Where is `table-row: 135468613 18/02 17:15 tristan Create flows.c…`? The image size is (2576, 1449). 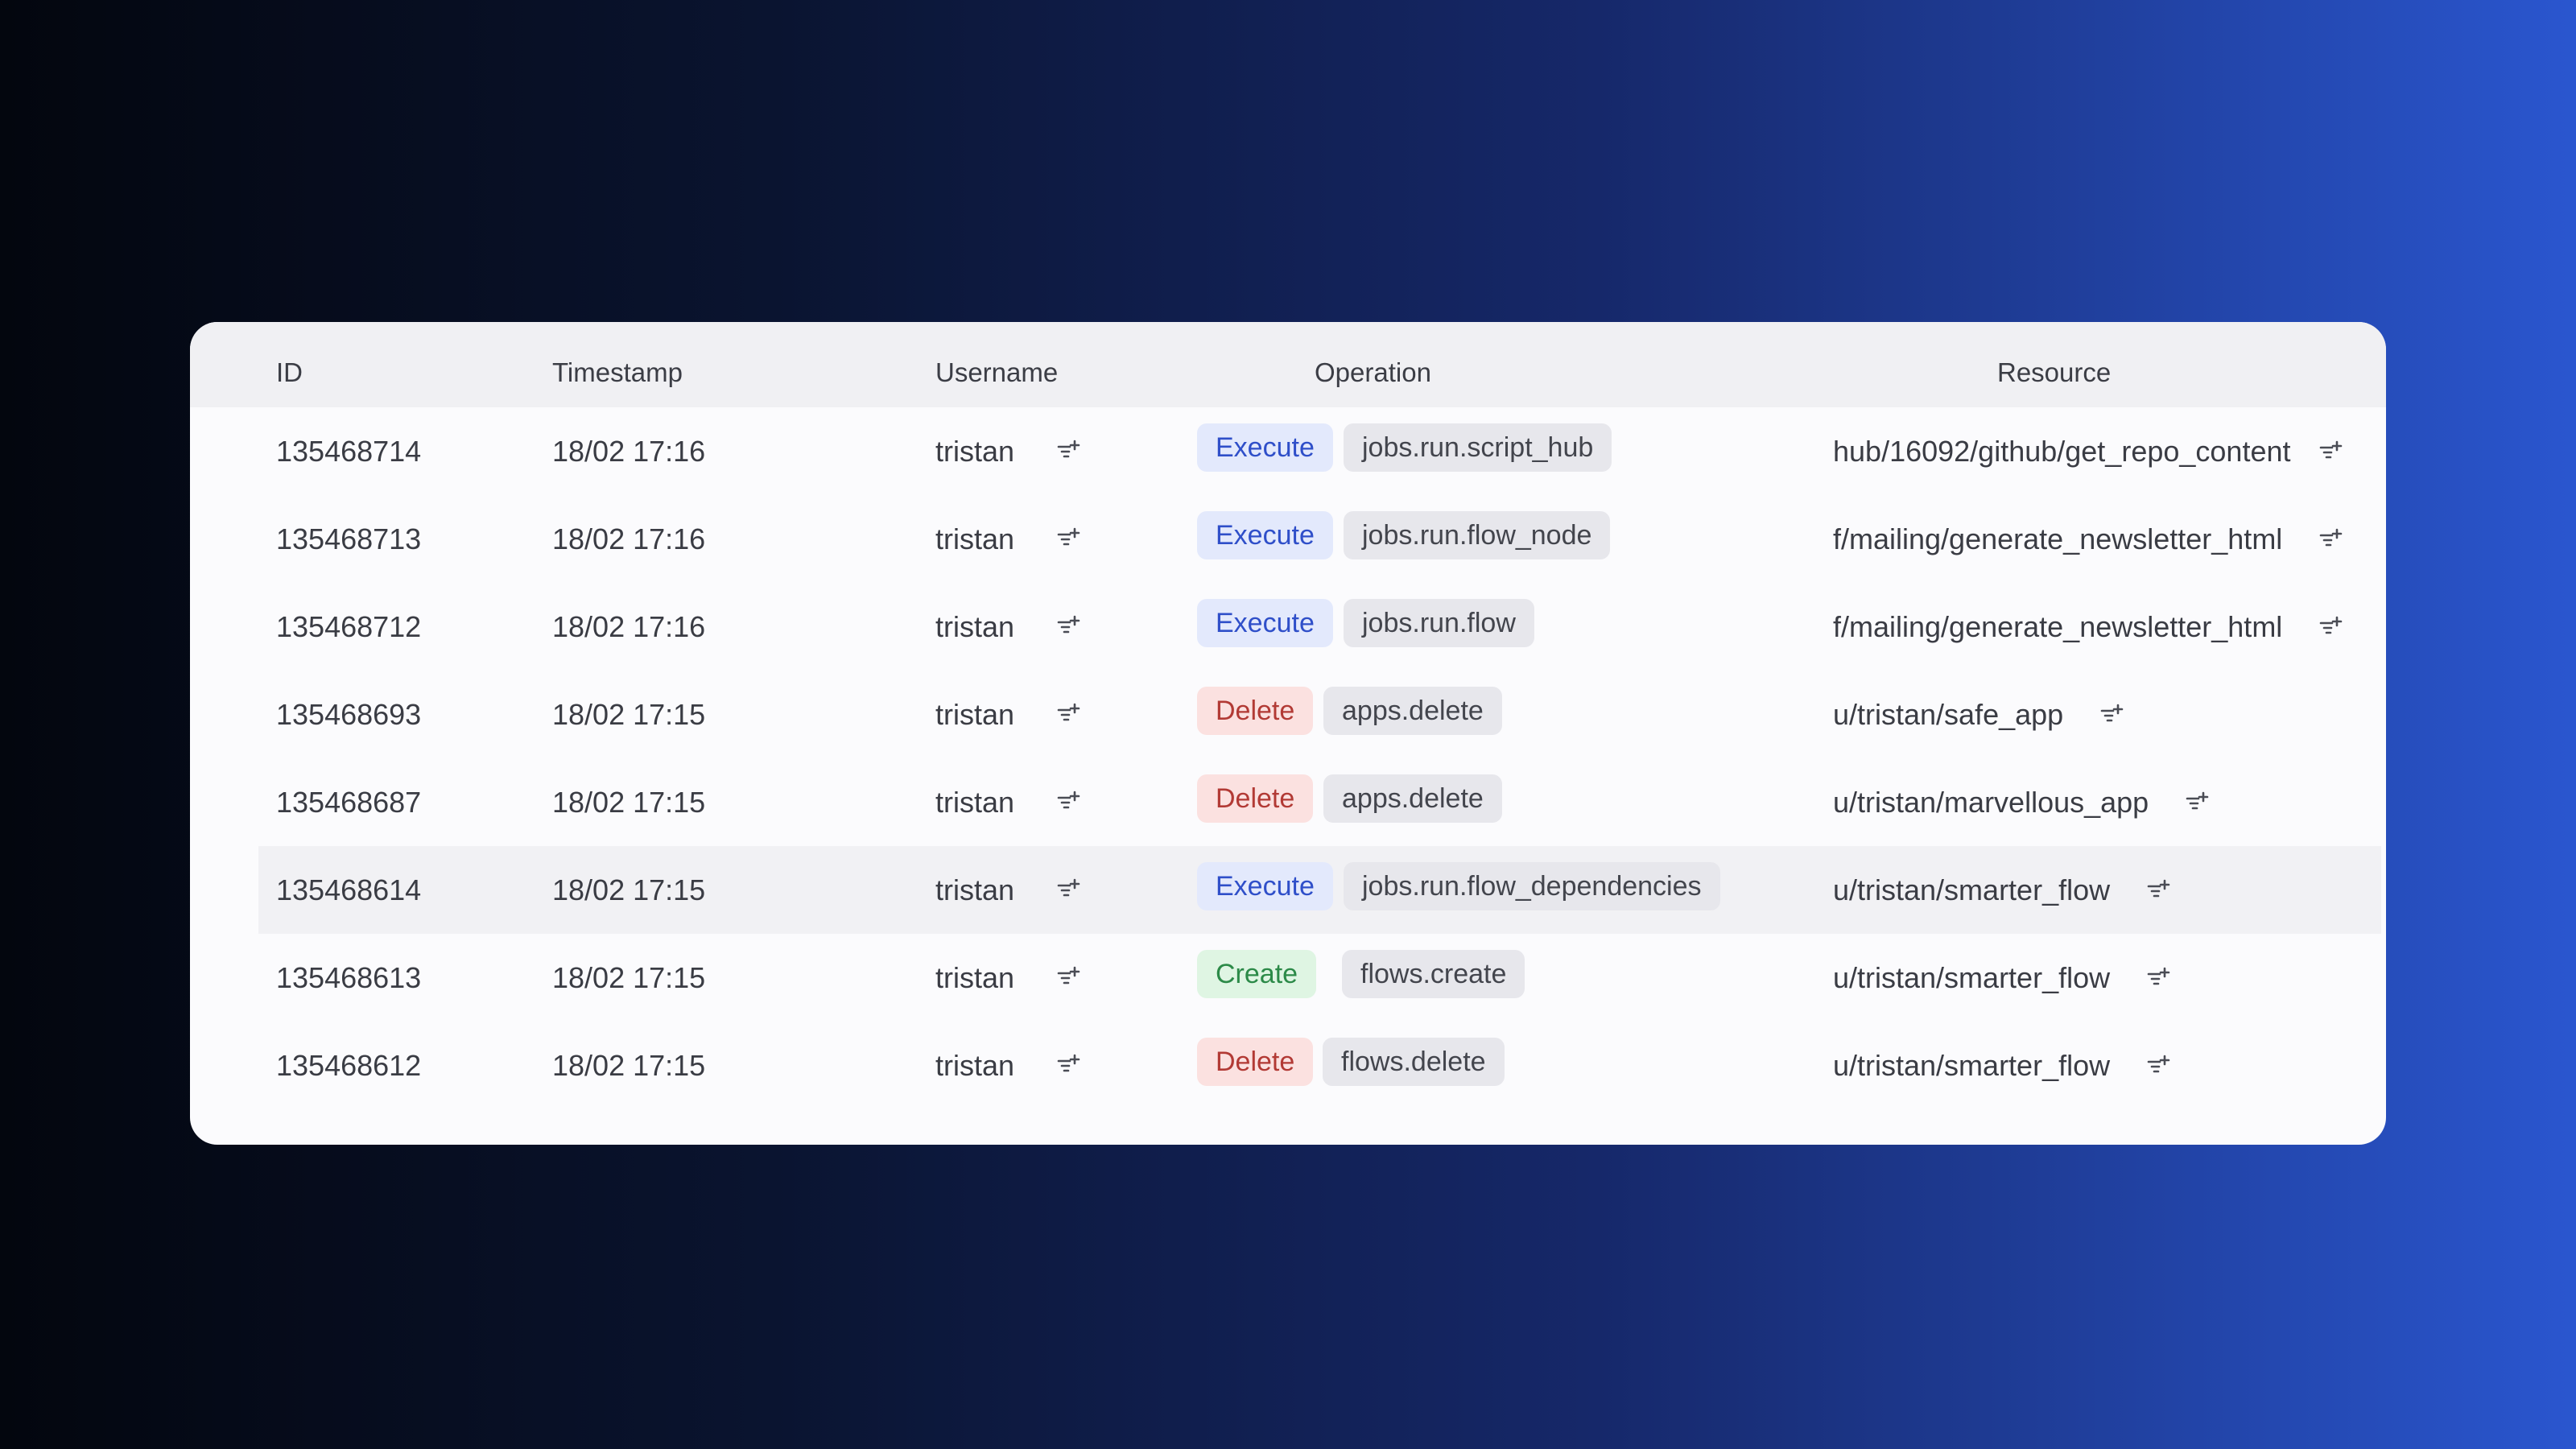 table-row: 135468613 18/02 17:15 tristan Create flows.c… is located at coordinates (1288, 978).